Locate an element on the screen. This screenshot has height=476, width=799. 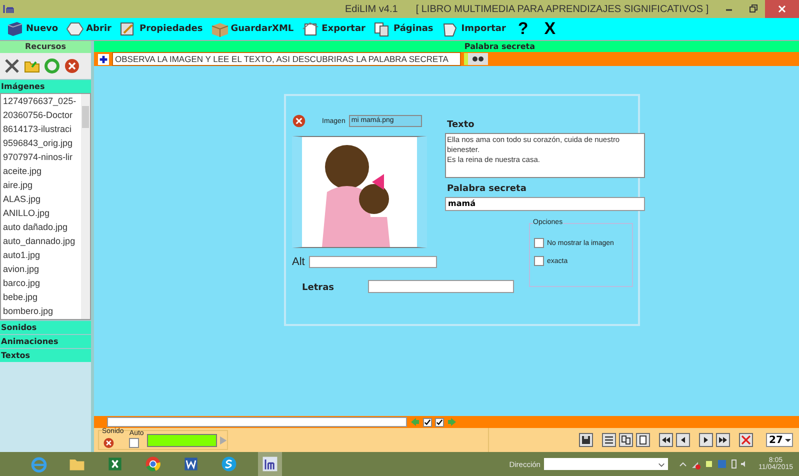
spreadsheet-icon is located at coordinates (115, 464).